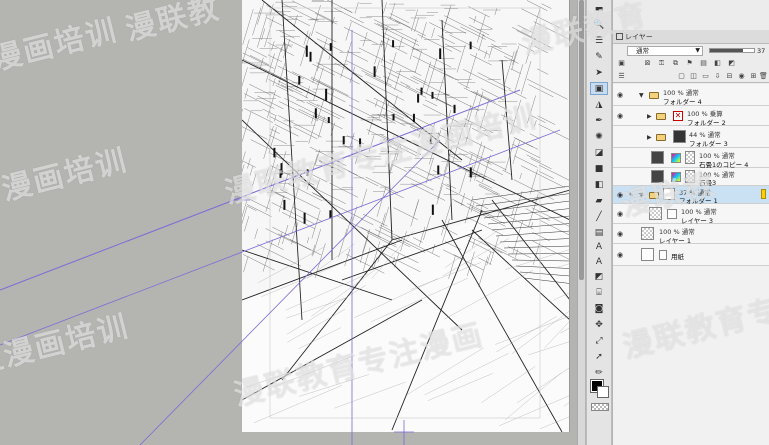 The width and height of the screenshot is (769, 445). I want to click on sub-color-swatch, so click(603, 392).